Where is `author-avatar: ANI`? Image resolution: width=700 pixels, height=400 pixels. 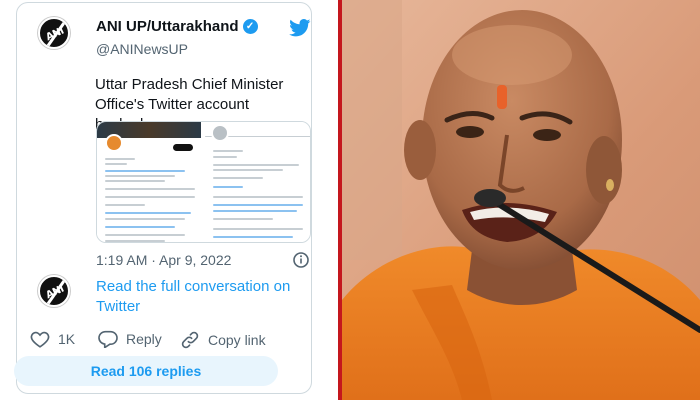
author-avatar: ANI is located at coordinates (54, 33).